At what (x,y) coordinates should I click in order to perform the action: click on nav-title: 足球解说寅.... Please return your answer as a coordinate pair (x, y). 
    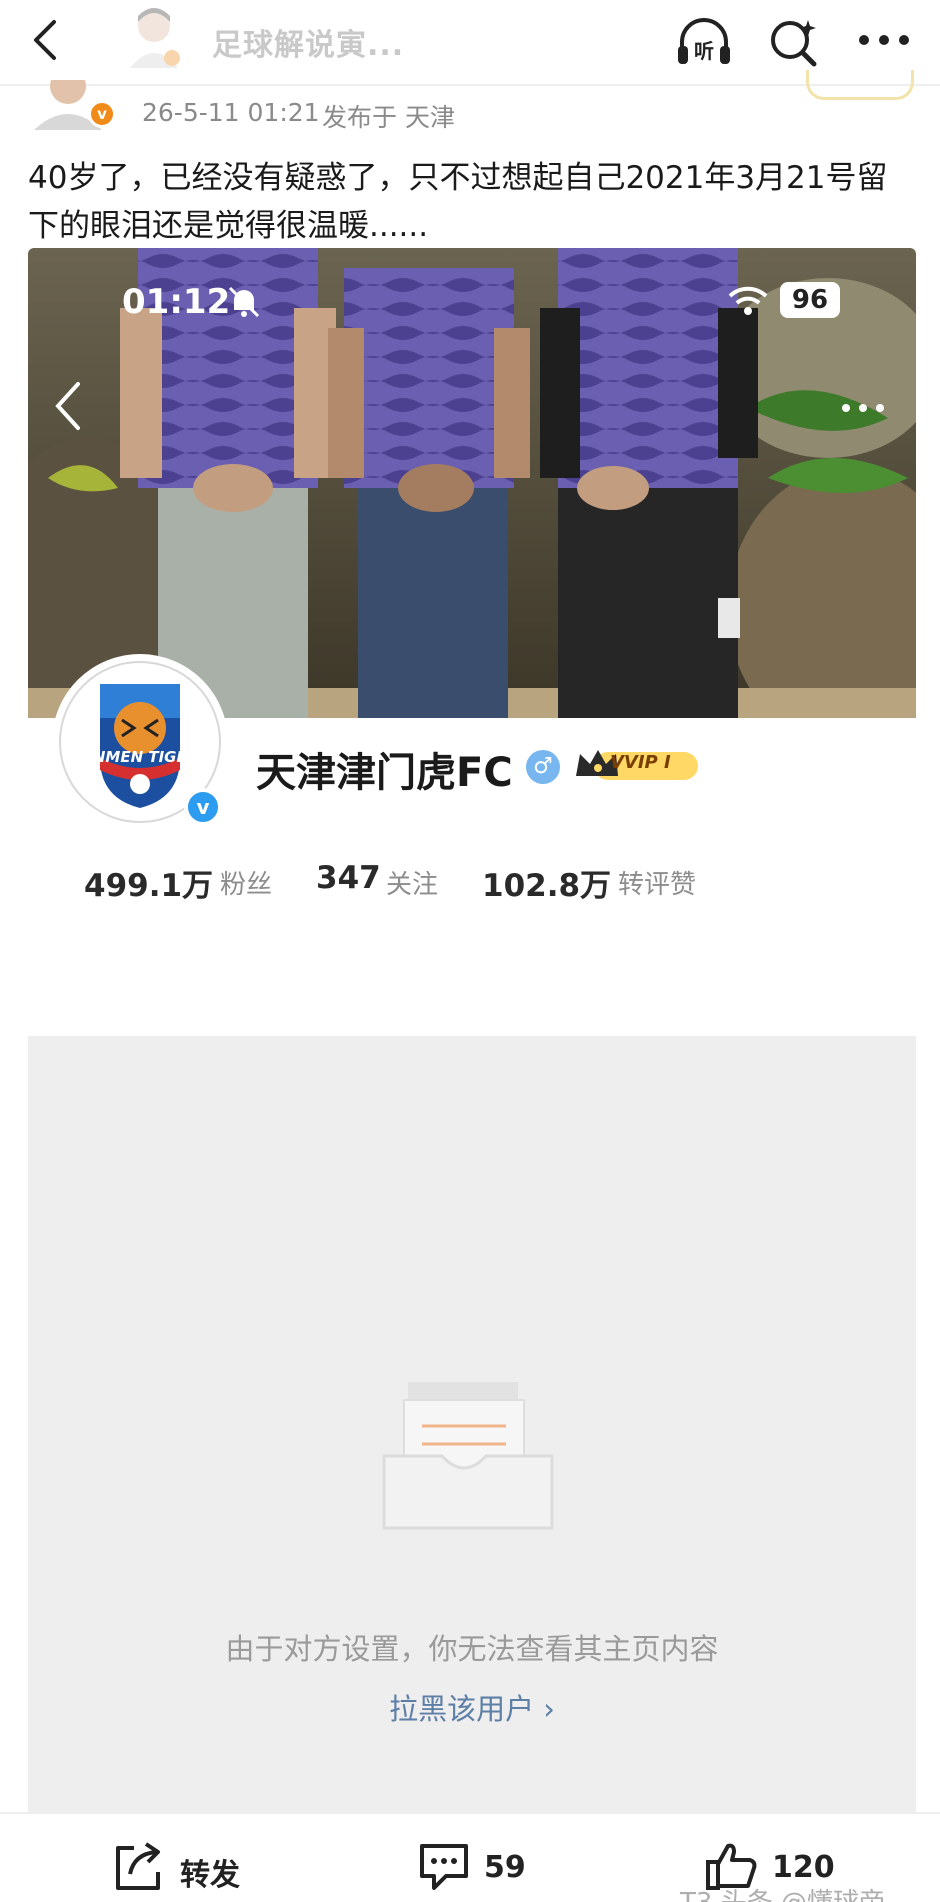
    Looking at the image, I should click on (308, 45).